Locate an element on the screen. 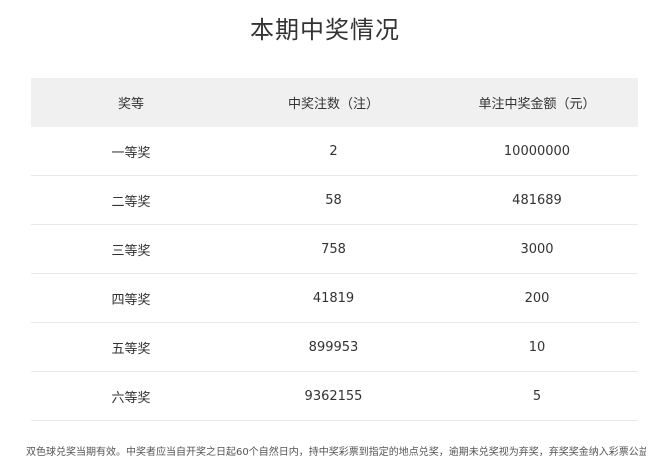  header-prize-level: 奖等 is located at coordinates (131, 102).